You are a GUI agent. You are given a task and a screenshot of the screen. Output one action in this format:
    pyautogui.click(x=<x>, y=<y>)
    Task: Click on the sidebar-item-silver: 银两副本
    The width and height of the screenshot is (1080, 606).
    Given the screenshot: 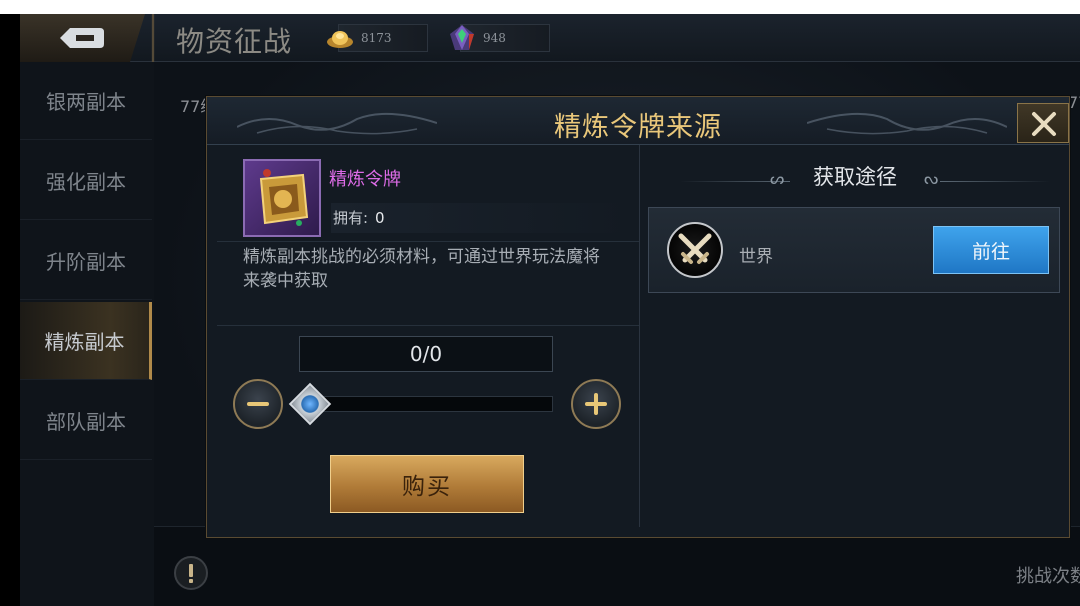 What is the action you would take?
    pyautogui.click(x=86, y=101)
    